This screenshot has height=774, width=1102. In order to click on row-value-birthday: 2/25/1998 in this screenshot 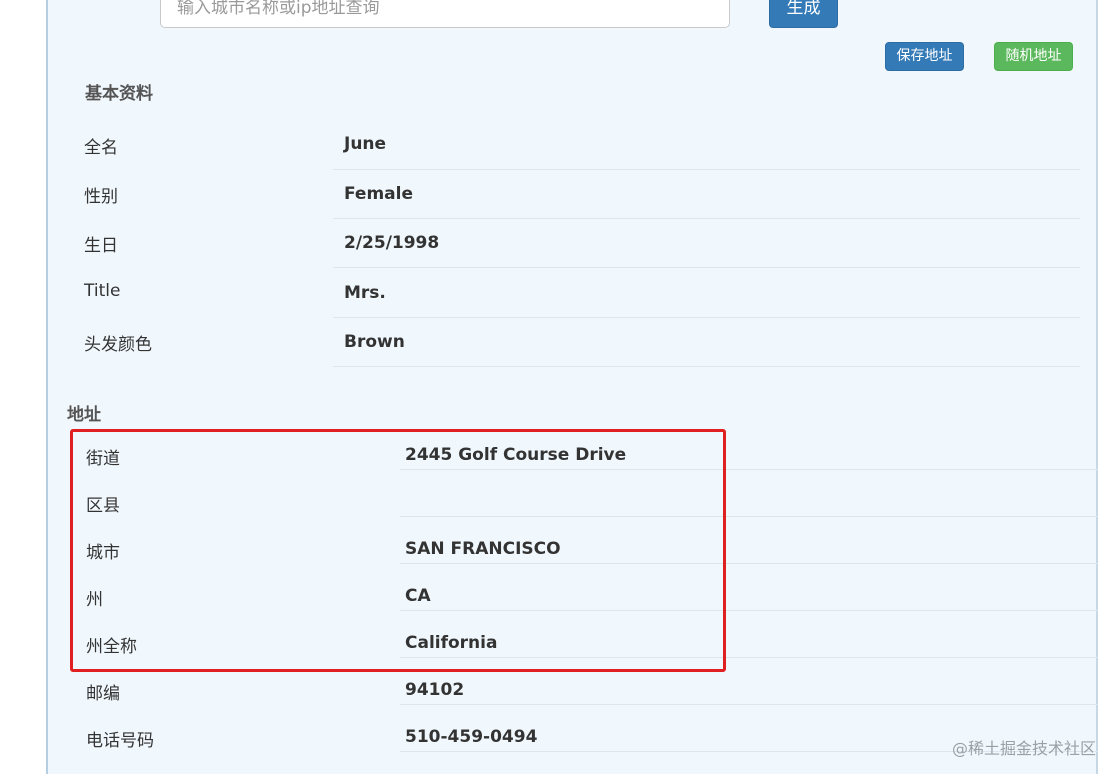, I will do `click(392, 243)`.